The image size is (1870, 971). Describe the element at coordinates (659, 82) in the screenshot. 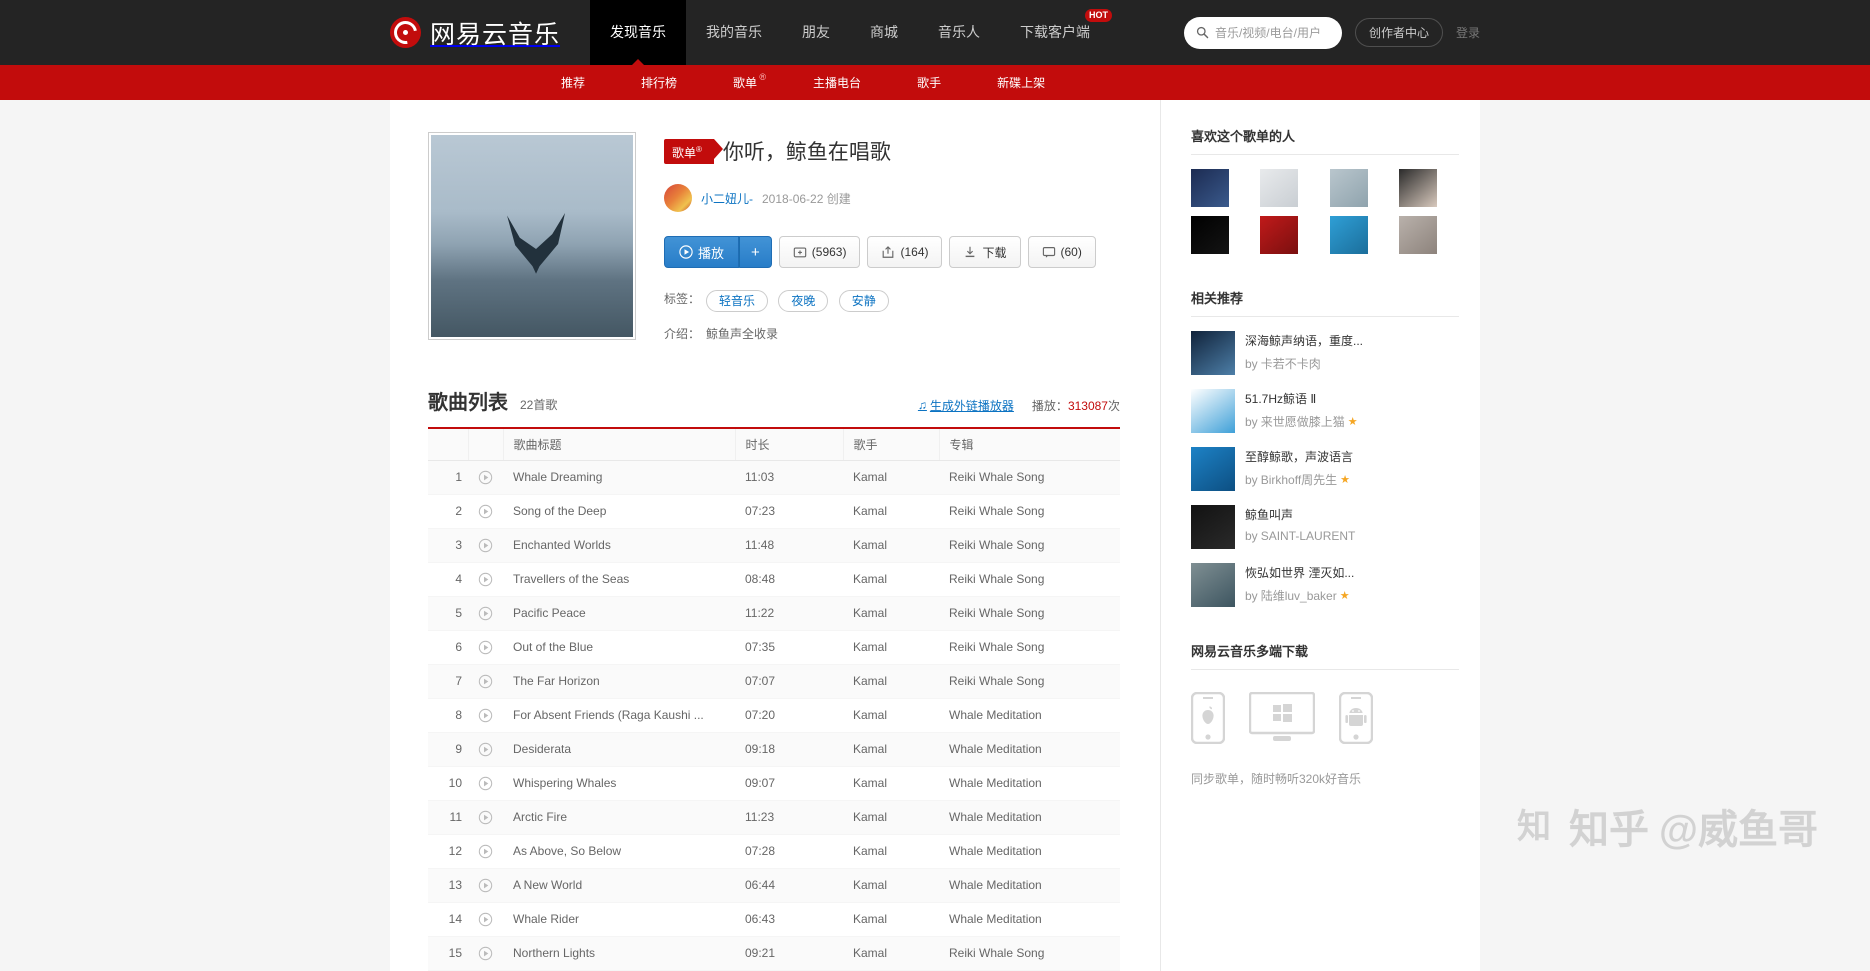

I see `subnav-item-ranking: 排行榜` at that location.